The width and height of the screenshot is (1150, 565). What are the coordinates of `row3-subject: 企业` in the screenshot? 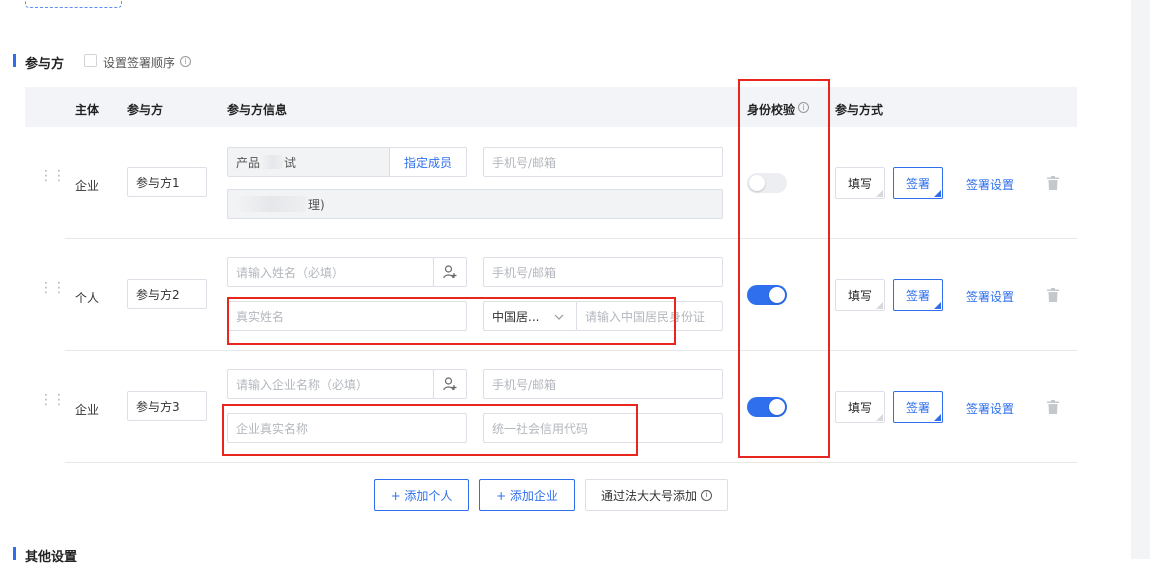 It's located at (87, 410).